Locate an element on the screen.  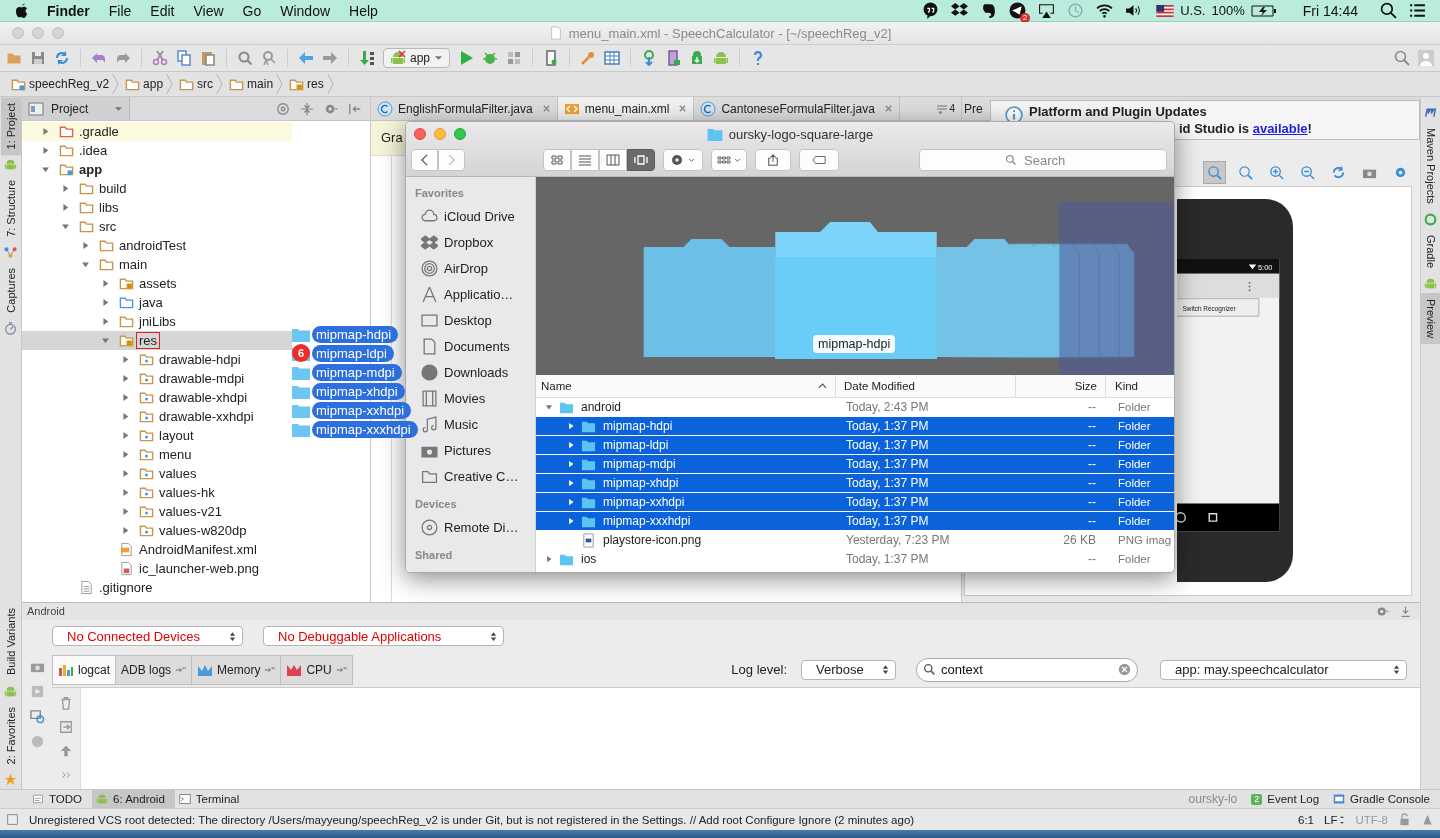
volume-icon is located at coordinates (1134, 10).